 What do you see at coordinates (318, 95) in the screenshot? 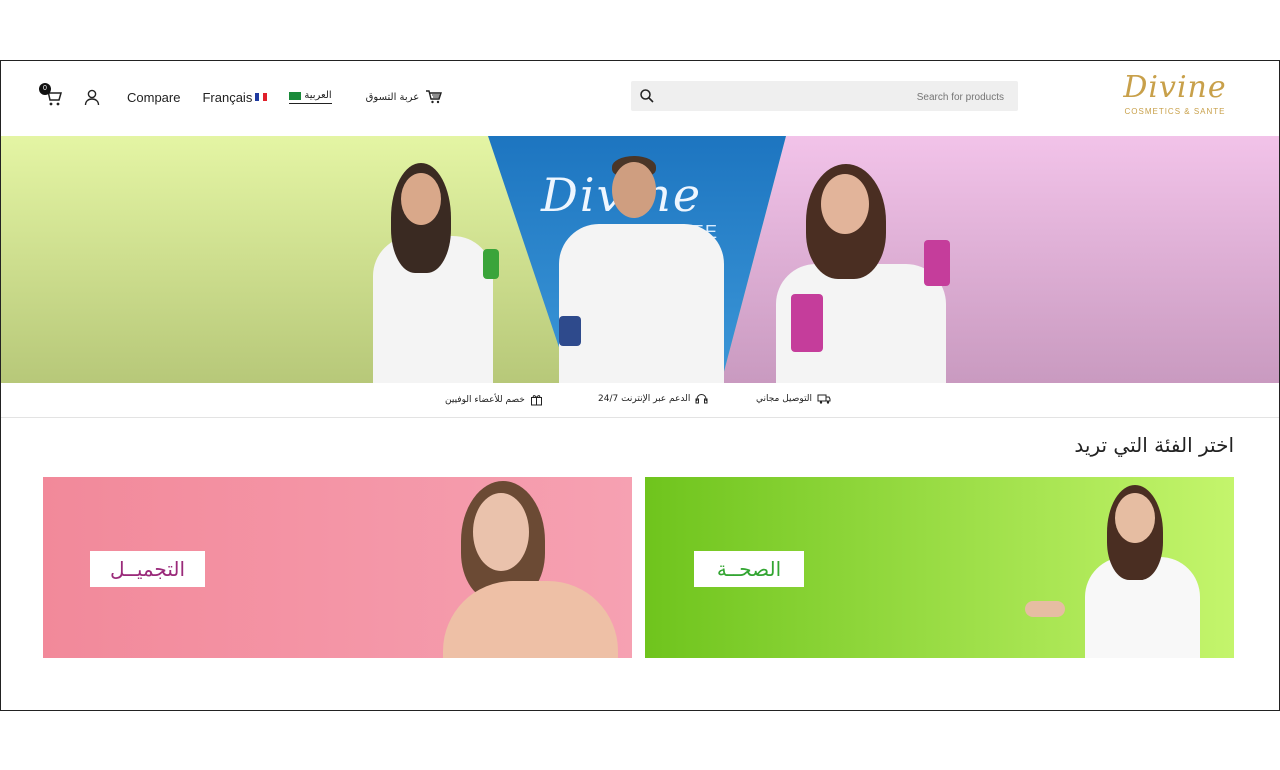
I see `language-arabic-label: العربية` at bounding box center [318, 95].